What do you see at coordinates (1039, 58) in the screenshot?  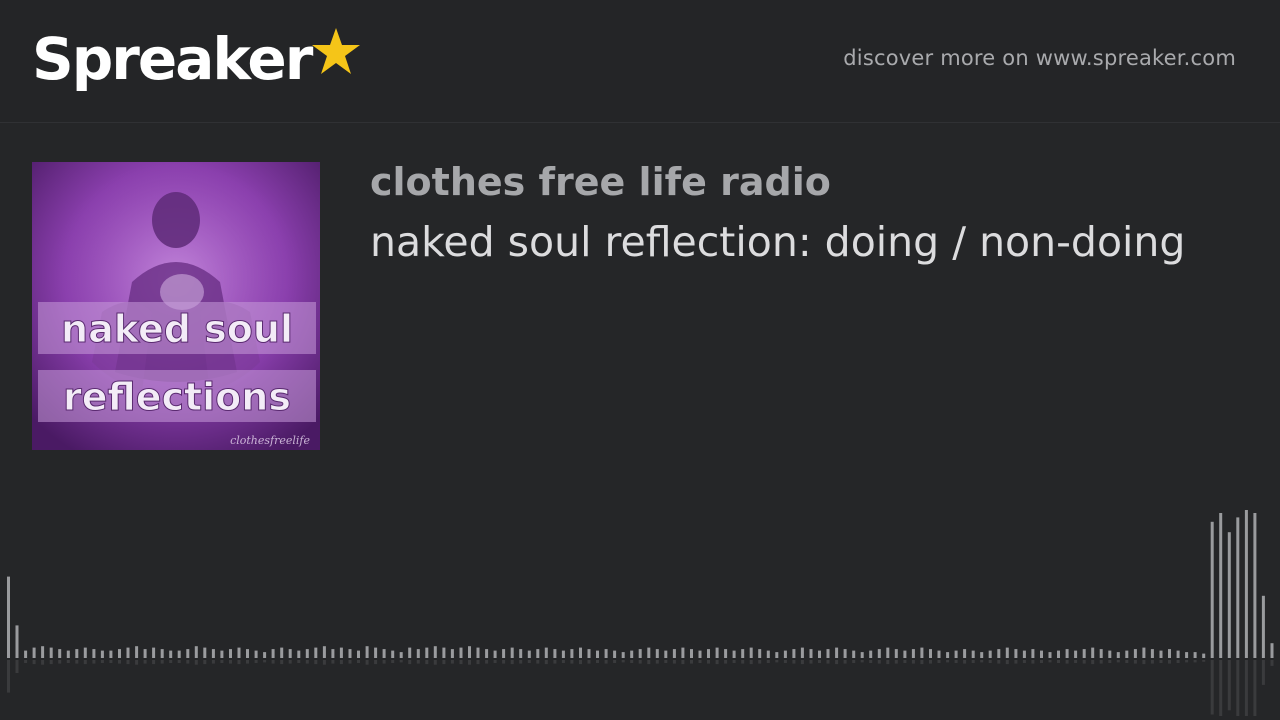 I see `discover-link: discover more on www.spreaker.com` at bounding box center [1039, 58].